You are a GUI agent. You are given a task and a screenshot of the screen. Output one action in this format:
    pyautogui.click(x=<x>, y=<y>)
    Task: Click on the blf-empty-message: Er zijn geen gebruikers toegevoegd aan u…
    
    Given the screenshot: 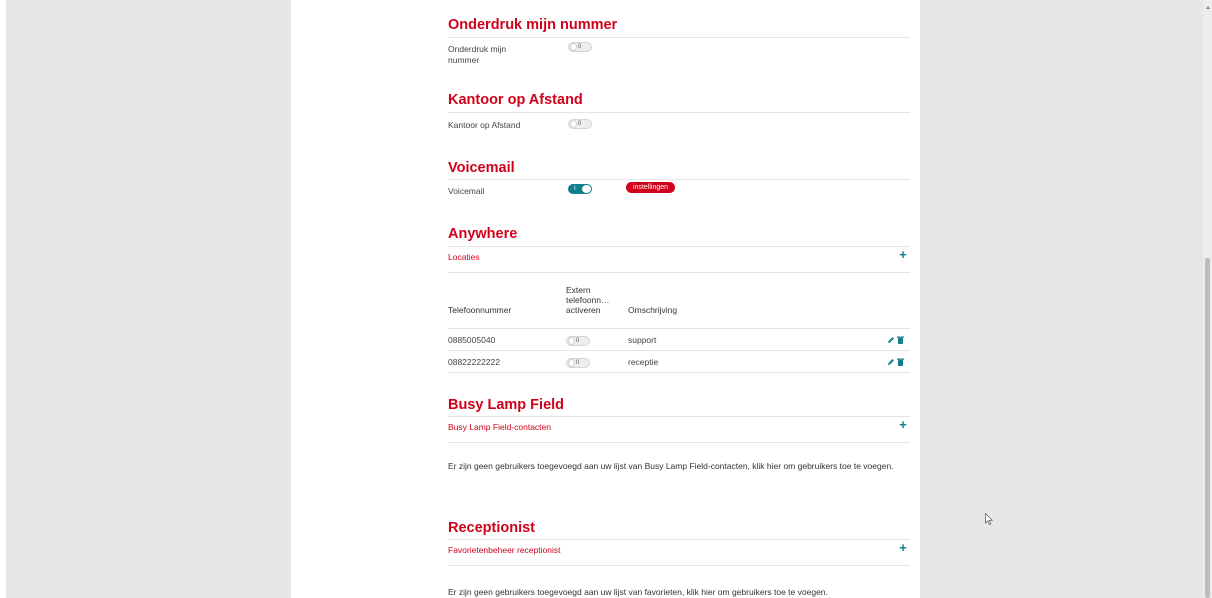 What is the action you would take?
    pyautogui.click(x=678, y=466)
    